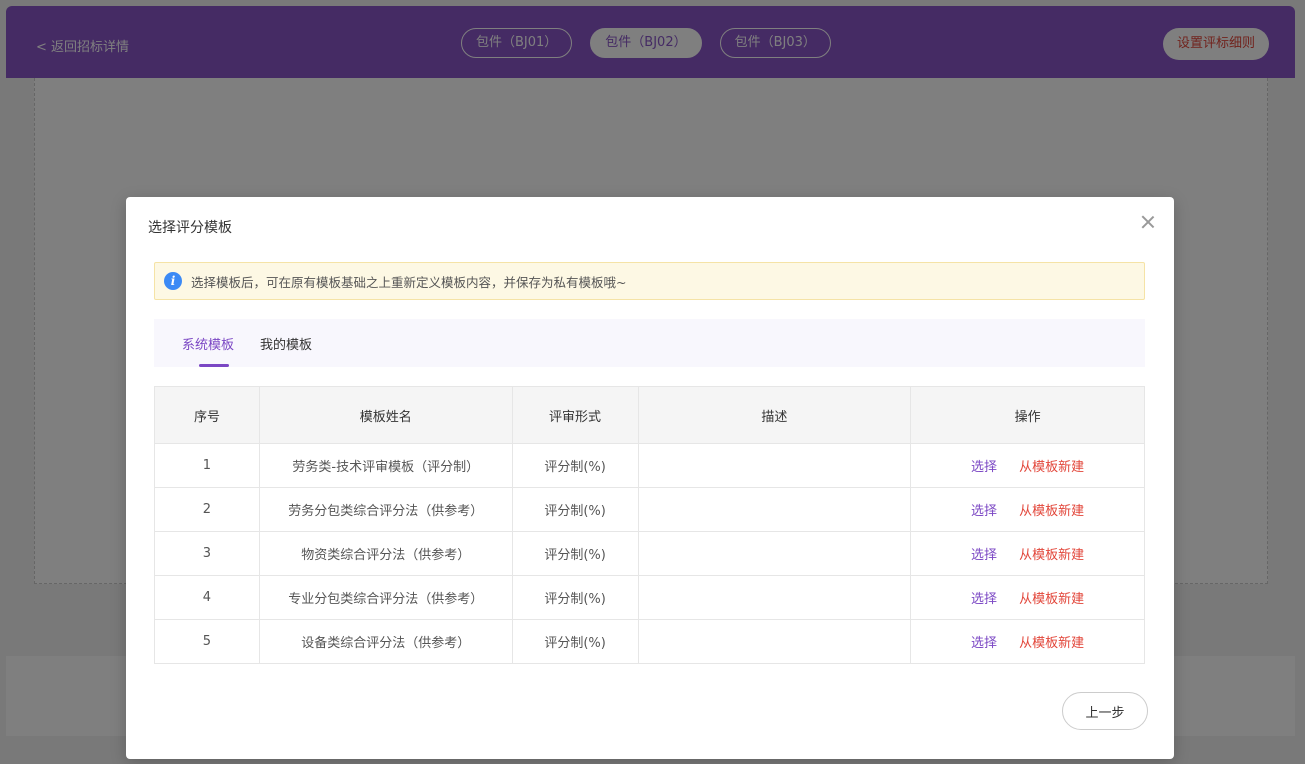  Describe the element at coordinates (649, 343) in the screenshot. I see `template-tabs: 系统模板 我的模板` at that location.